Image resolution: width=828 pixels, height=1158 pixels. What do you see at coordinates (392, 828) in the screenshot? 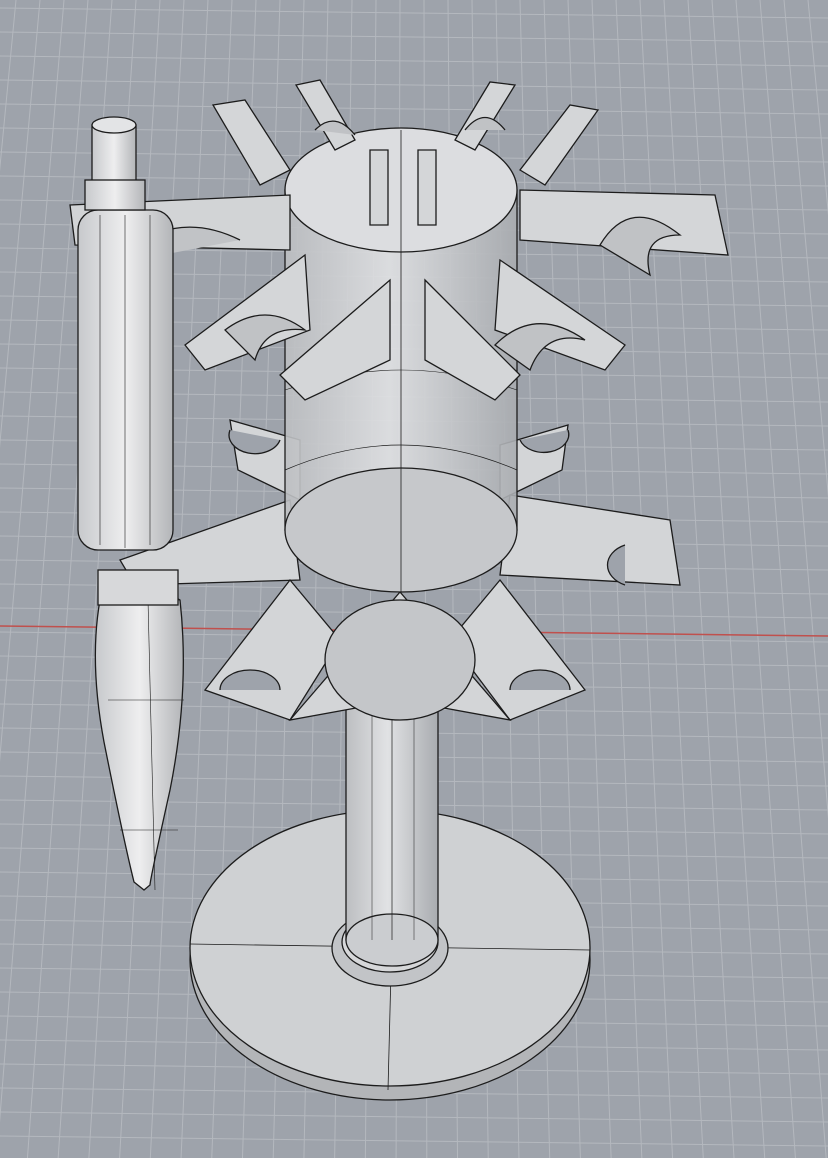
I see `support-stem` at bounding box center [392, 828].